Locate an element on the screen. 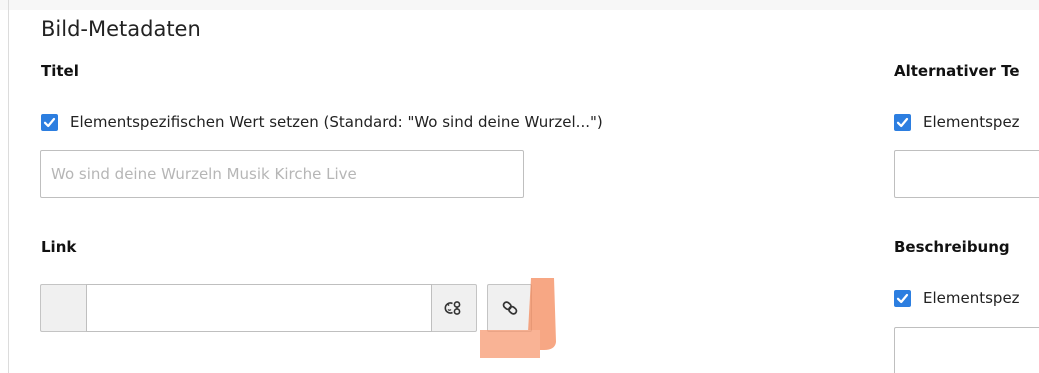 This screenshot has height=373, width=1039. alt-text-input is located at coordinates (966, 174).